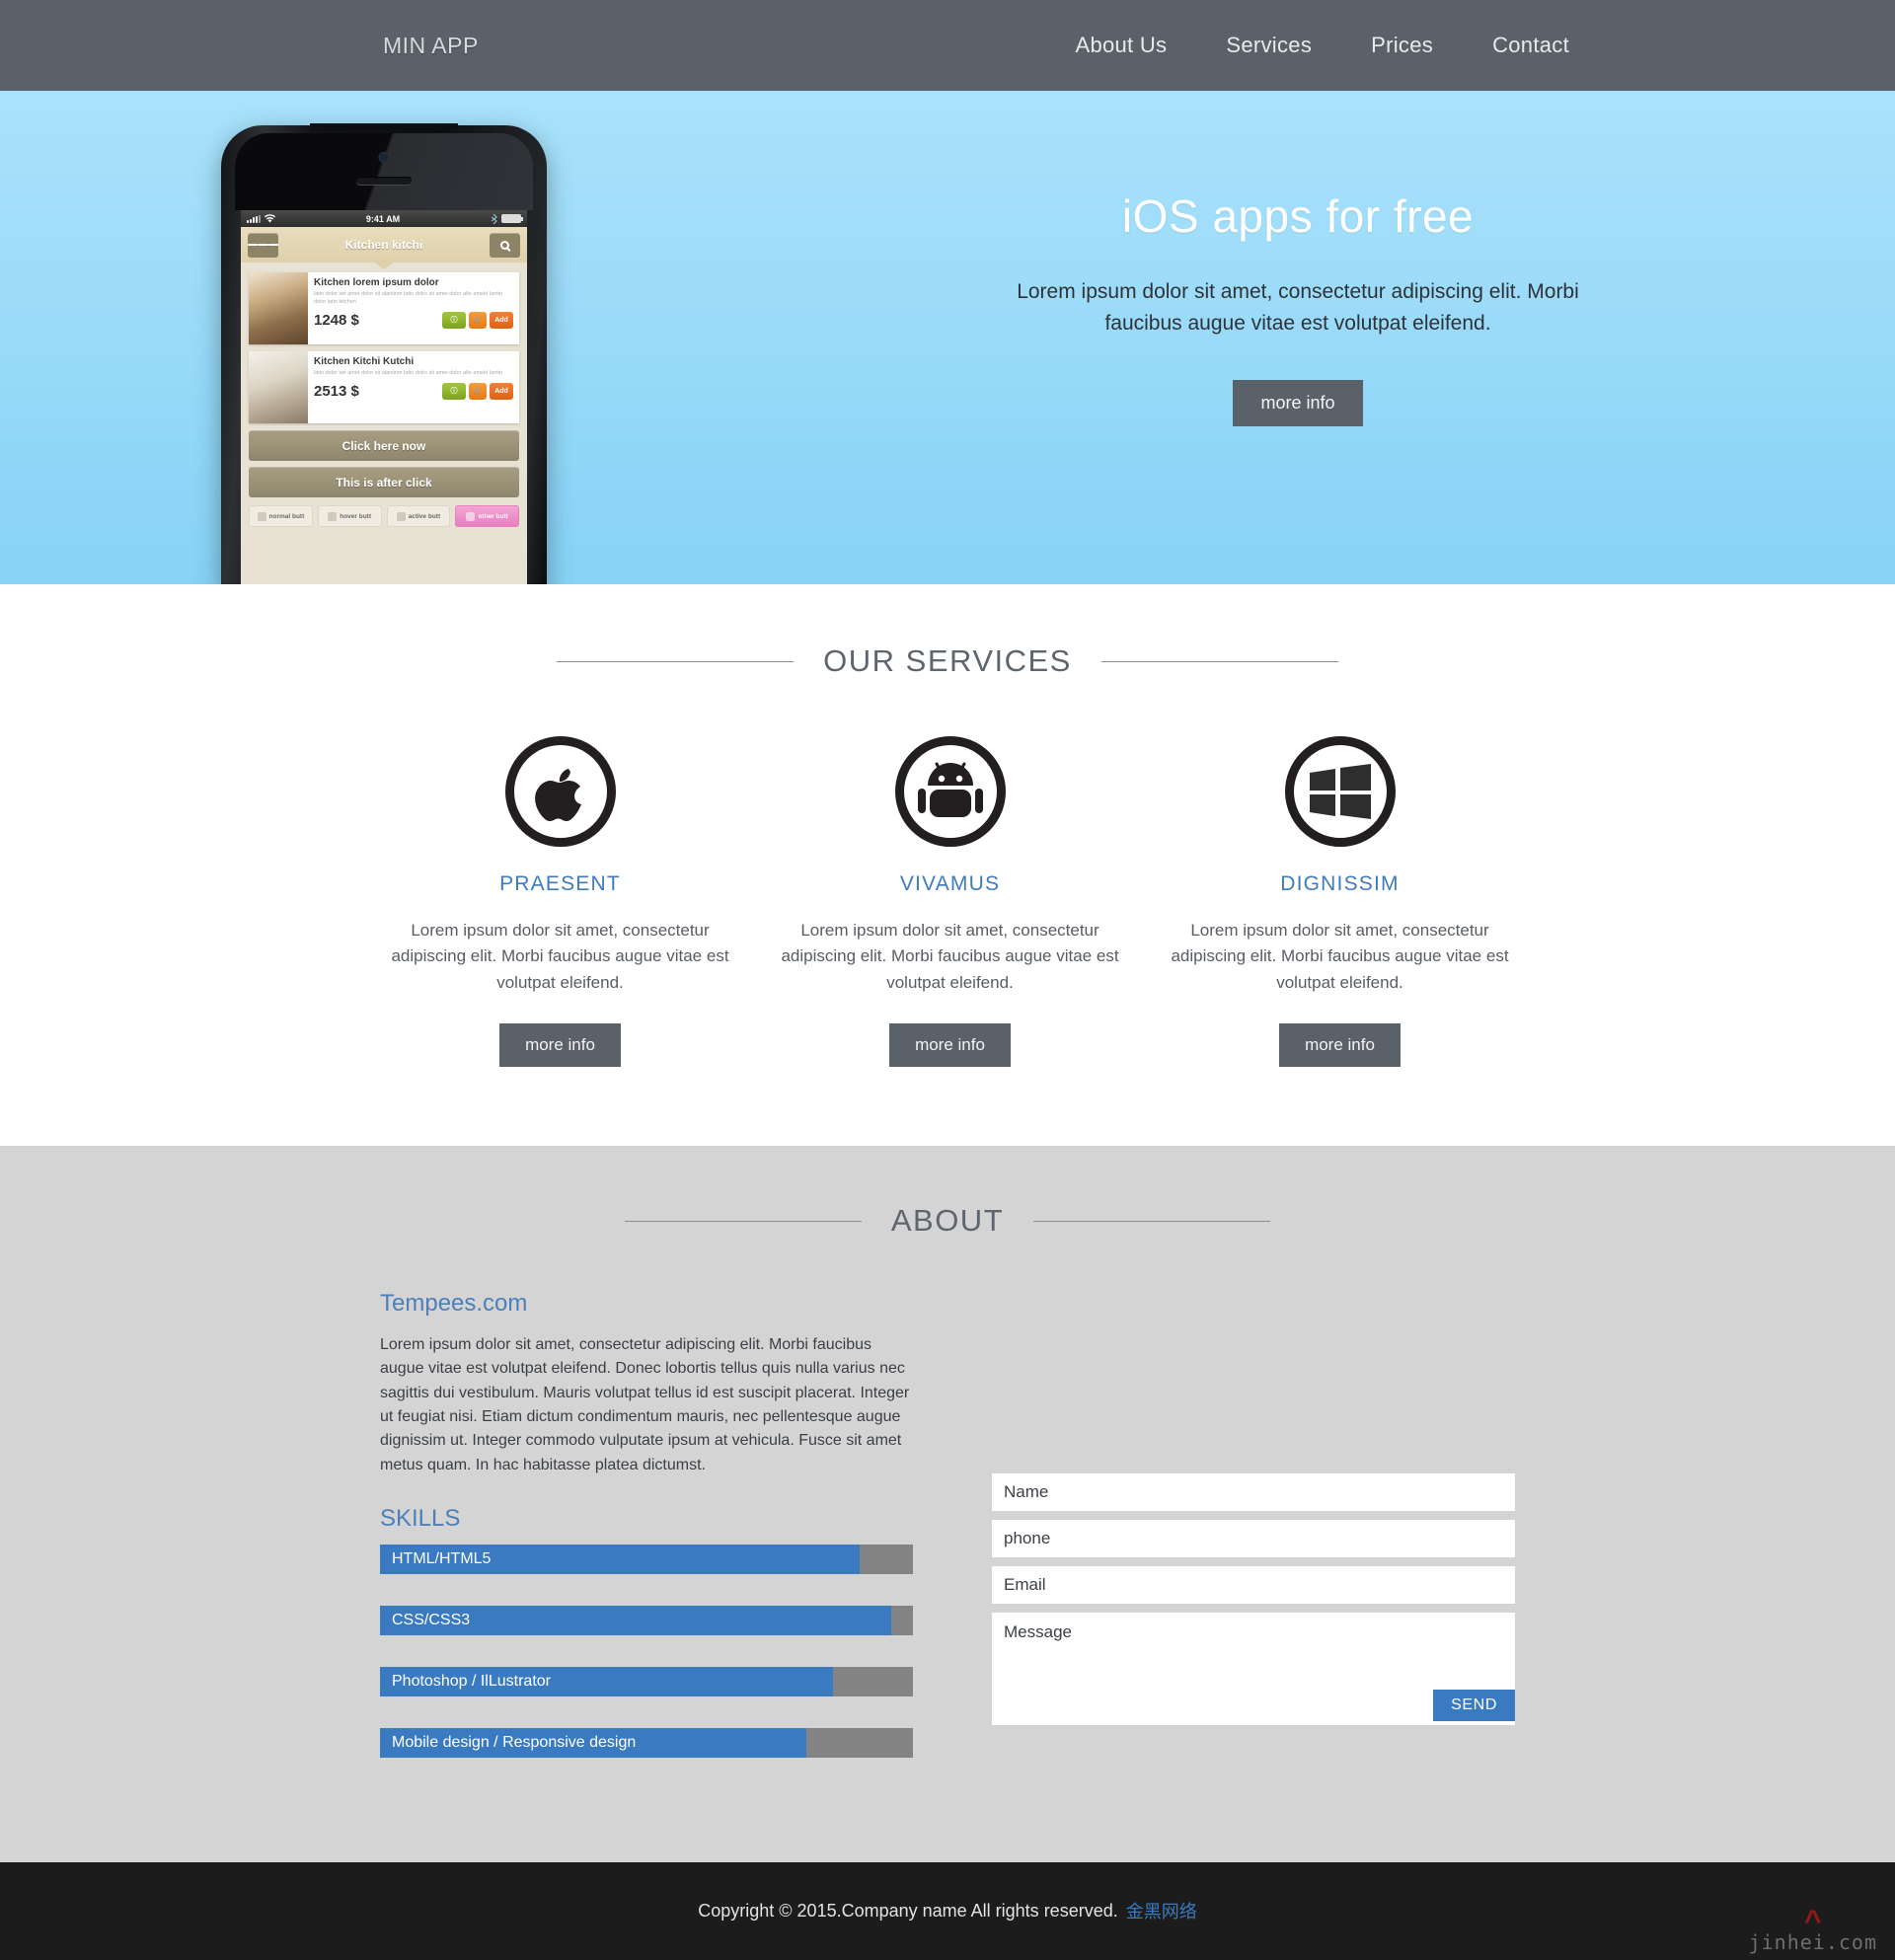  What do you see at coordinates (636, 1620) in the screenshot?
I see `skill-bar-fill: CSS/CSS3` at bounding box center [636, 1620].